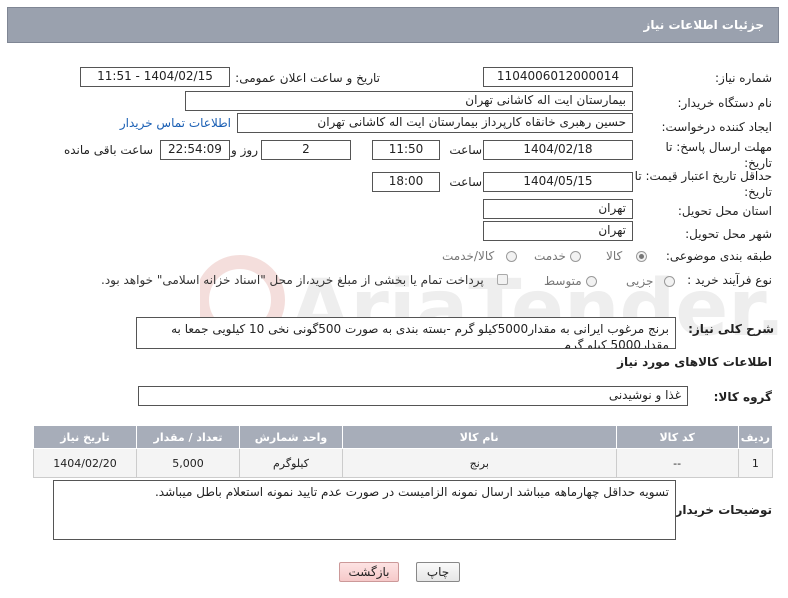  What do you see at coordinates (718, 256) in the screenshot?
I see `category-label: طبقه بندی موضوعی:` at bounding box center [718, 256].